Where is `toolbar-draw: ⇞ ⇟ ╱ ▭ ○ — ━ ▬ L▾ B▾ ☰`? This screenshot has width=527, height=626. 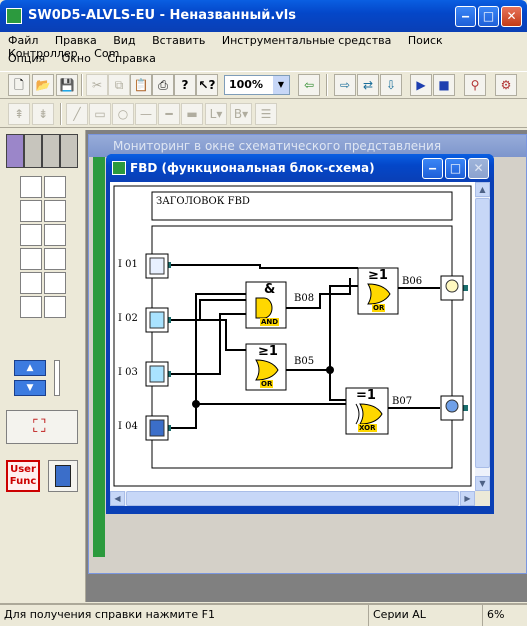
toolbar-draw: ⇞ ⇟ ╱ ▭ ○ — ━ ▬ L▾ B▾ ☰ is located at coordinates (263, 114).